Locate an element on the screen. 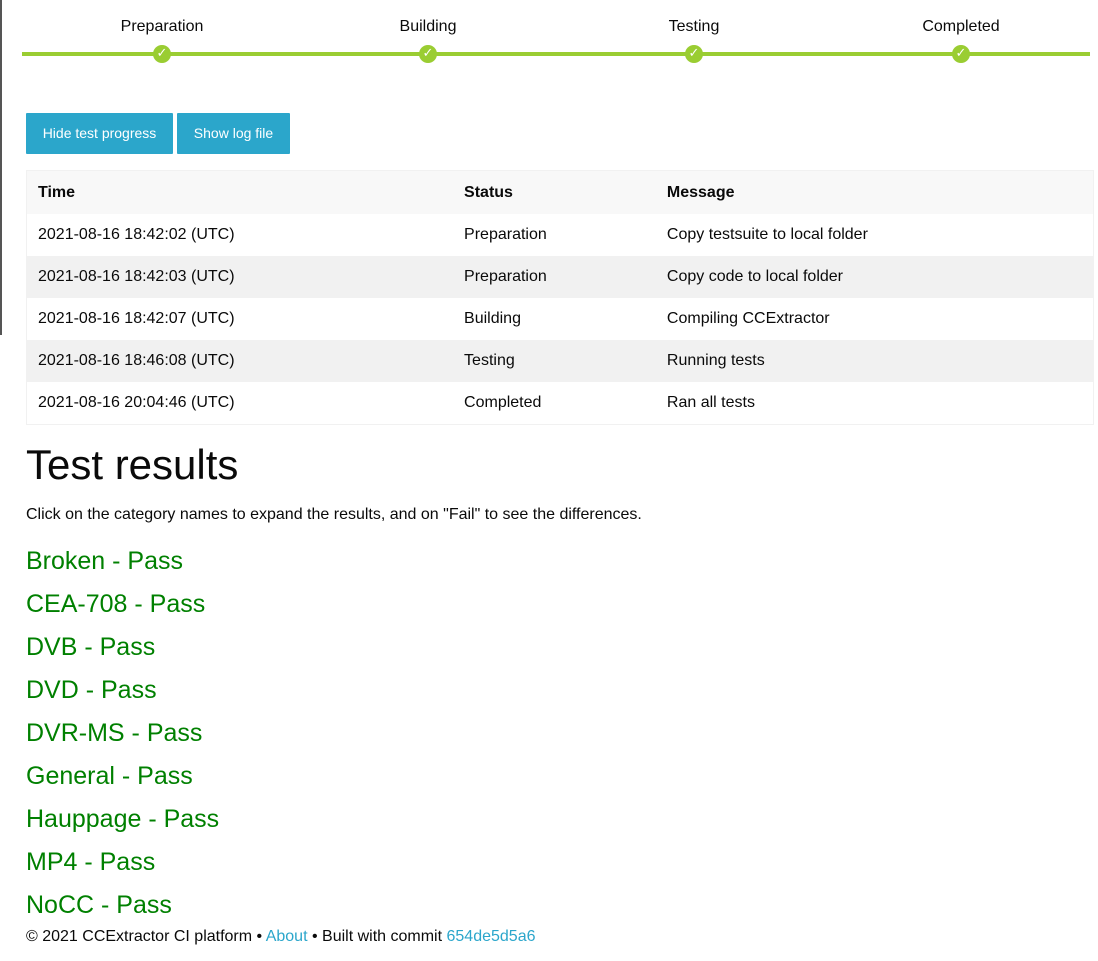 The height and width of the screenshot is (961, 1098). category-mp4-link: MP4 - Pass is located at coordinates (122, 867).